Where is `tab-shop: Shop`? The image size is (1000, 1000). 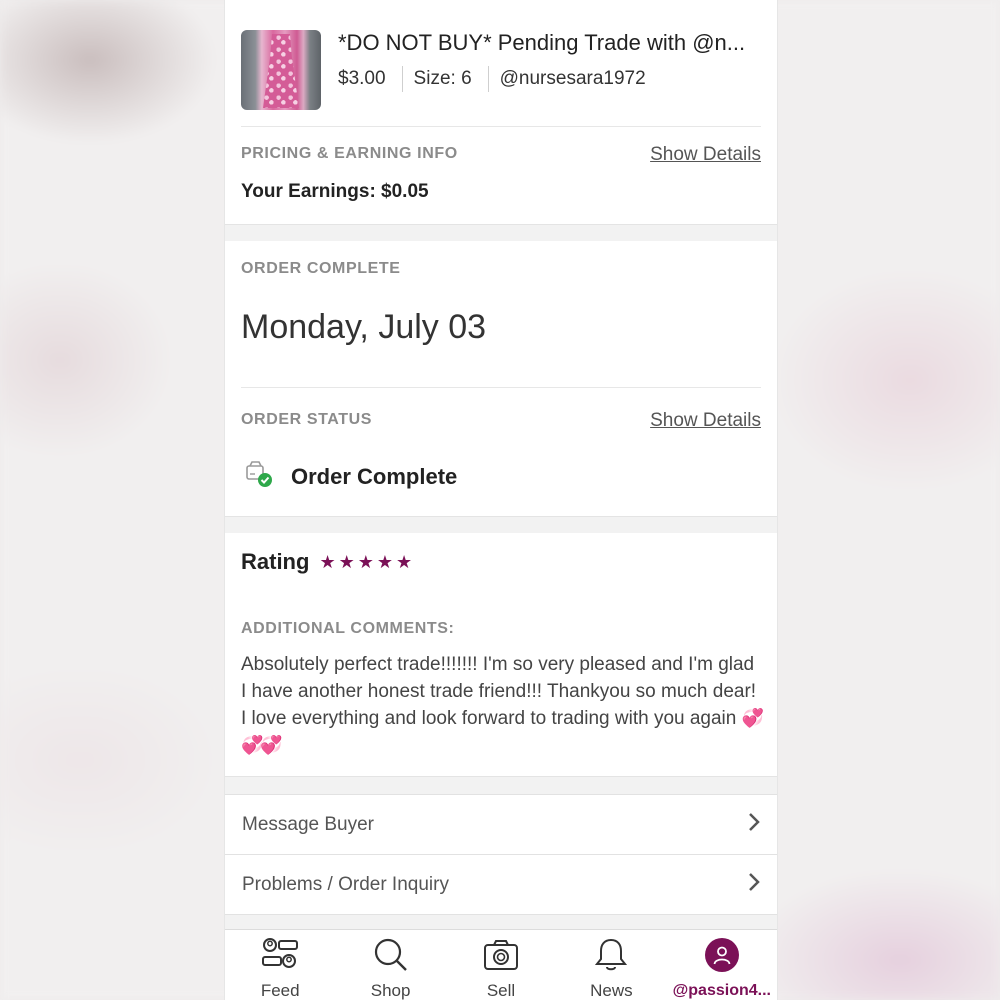
tab-shop: Shop is located at coordinates (390, 965).